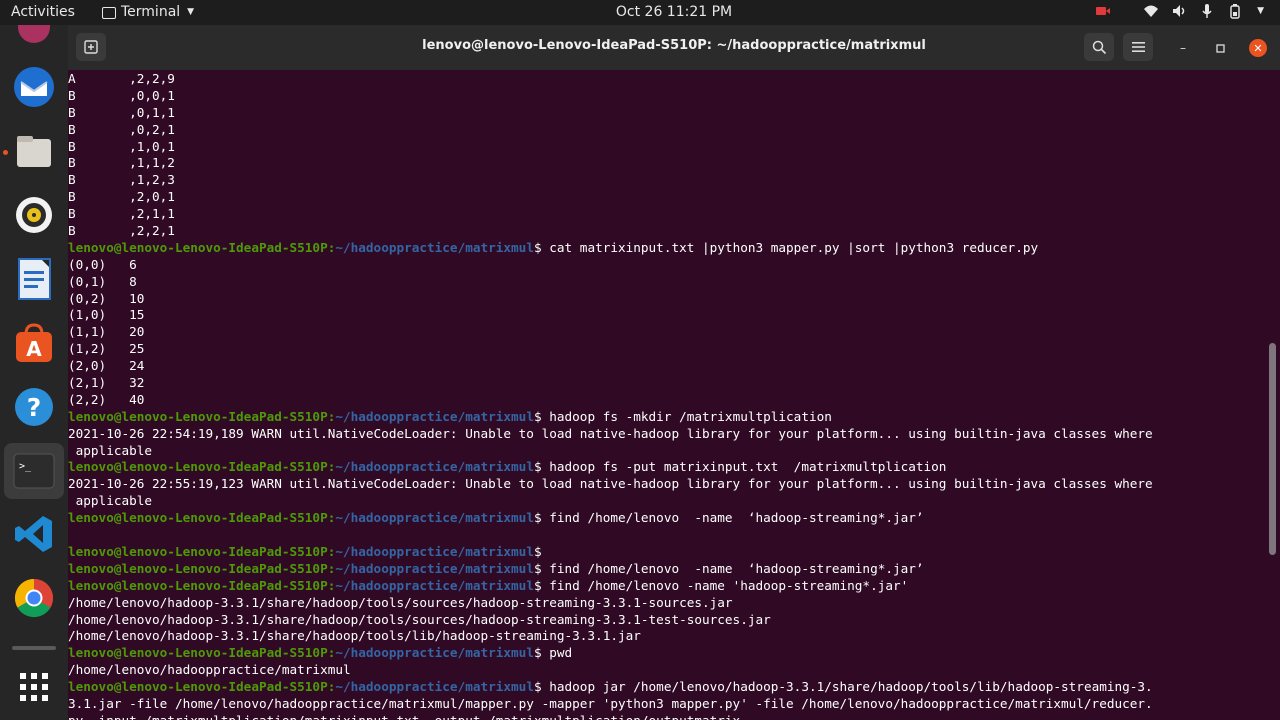  I want to click on running-indicator, so click(5, 152).